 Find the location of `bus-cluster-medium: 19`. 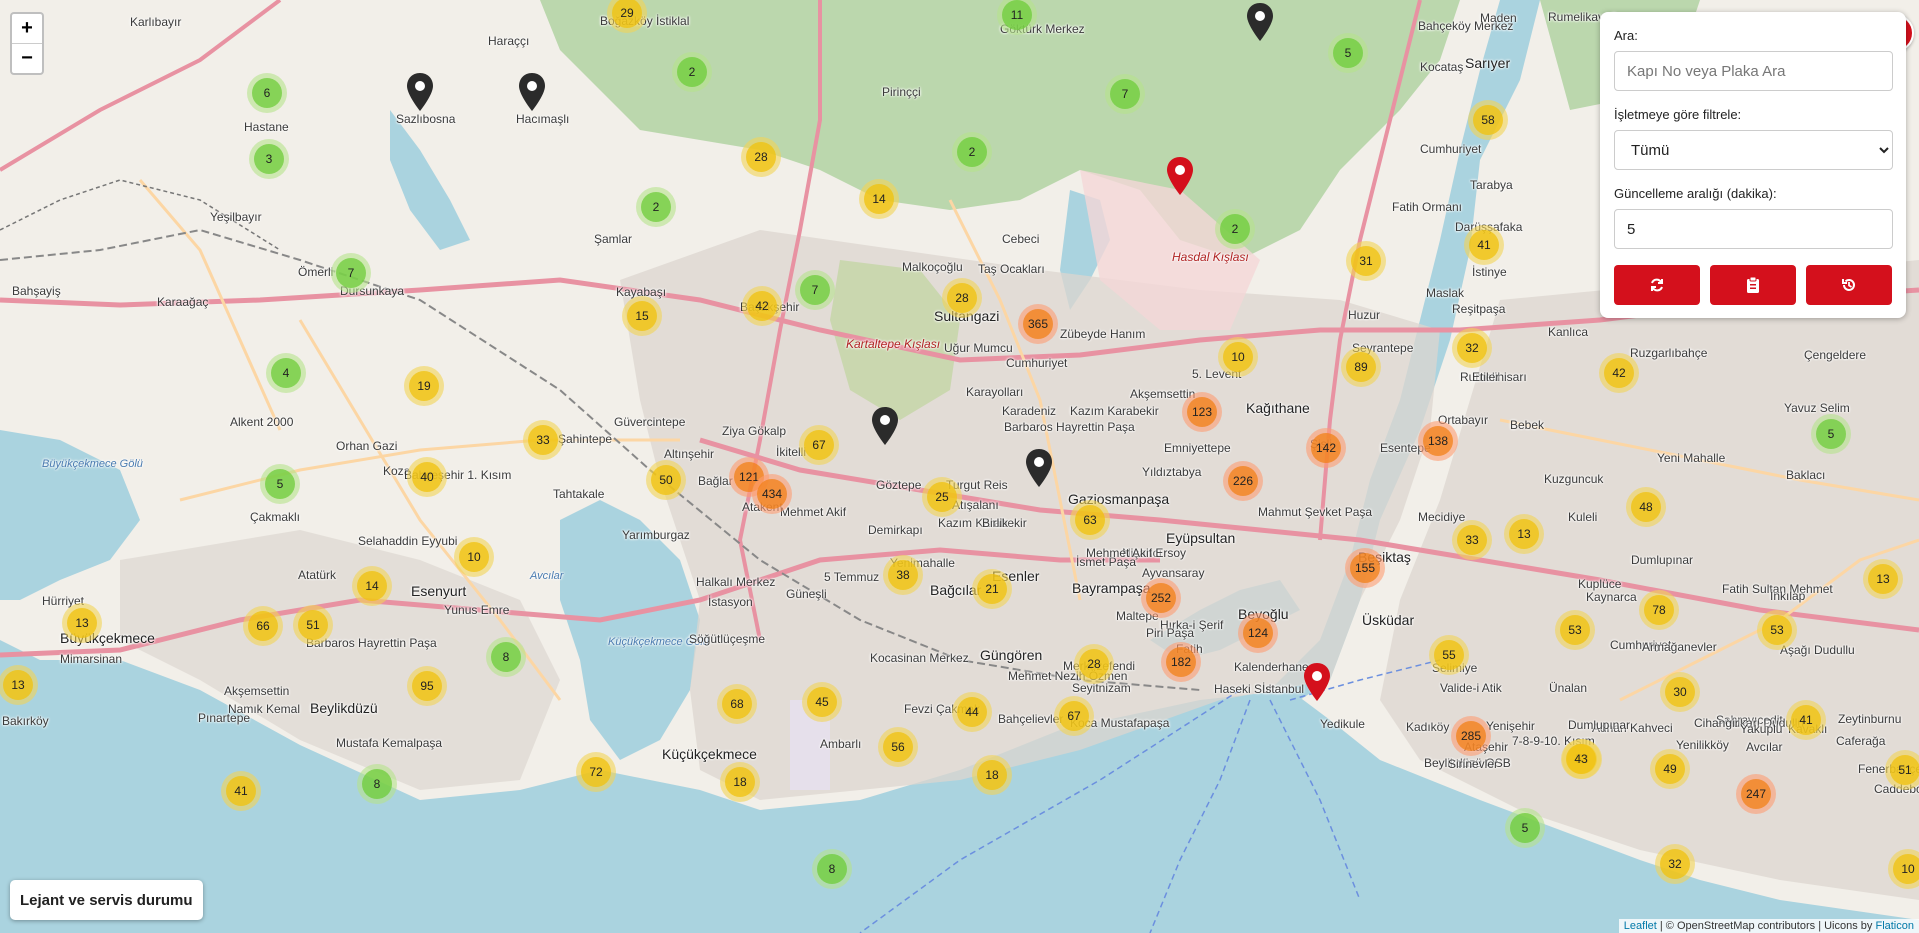

bus-cluster-medium: 19 is located at coordinates (424, 386).